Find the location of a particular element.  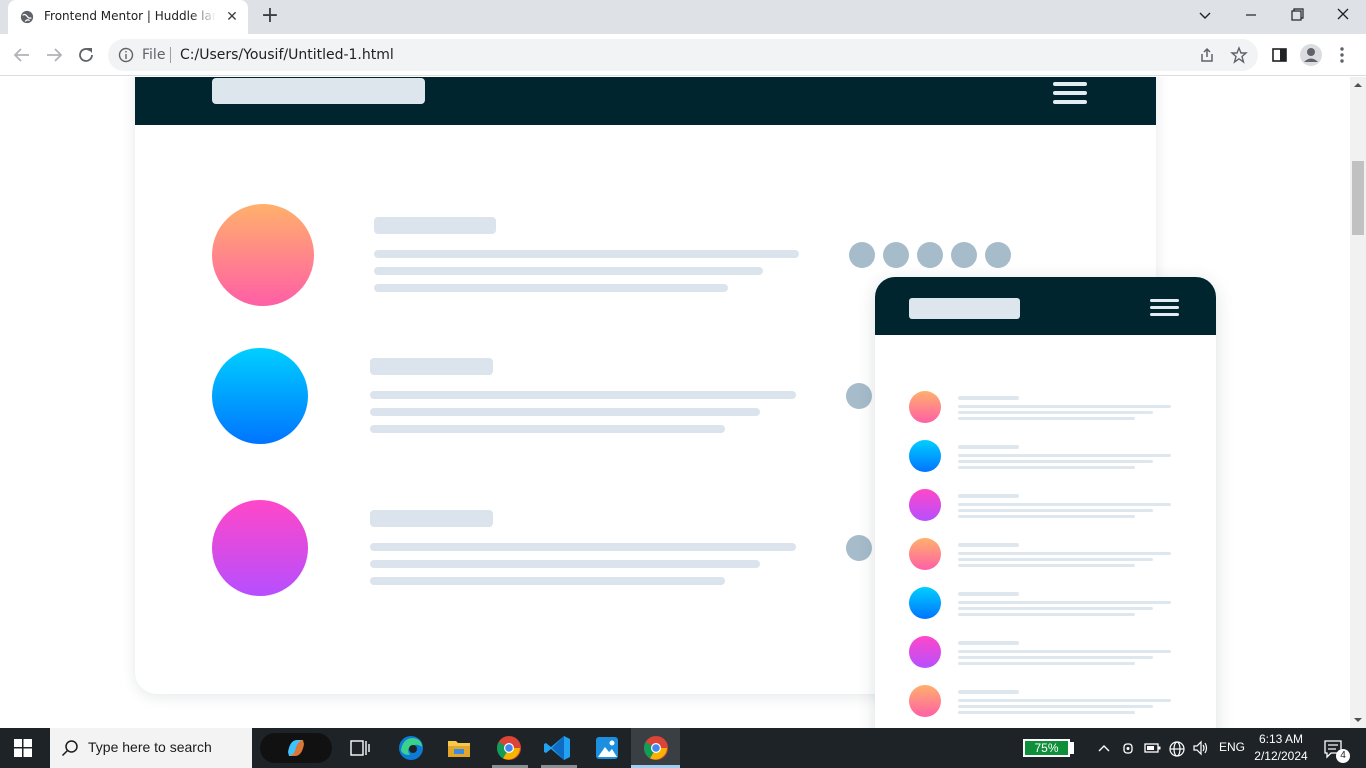

file-explorer-icon is located at coordinates (459, 748).